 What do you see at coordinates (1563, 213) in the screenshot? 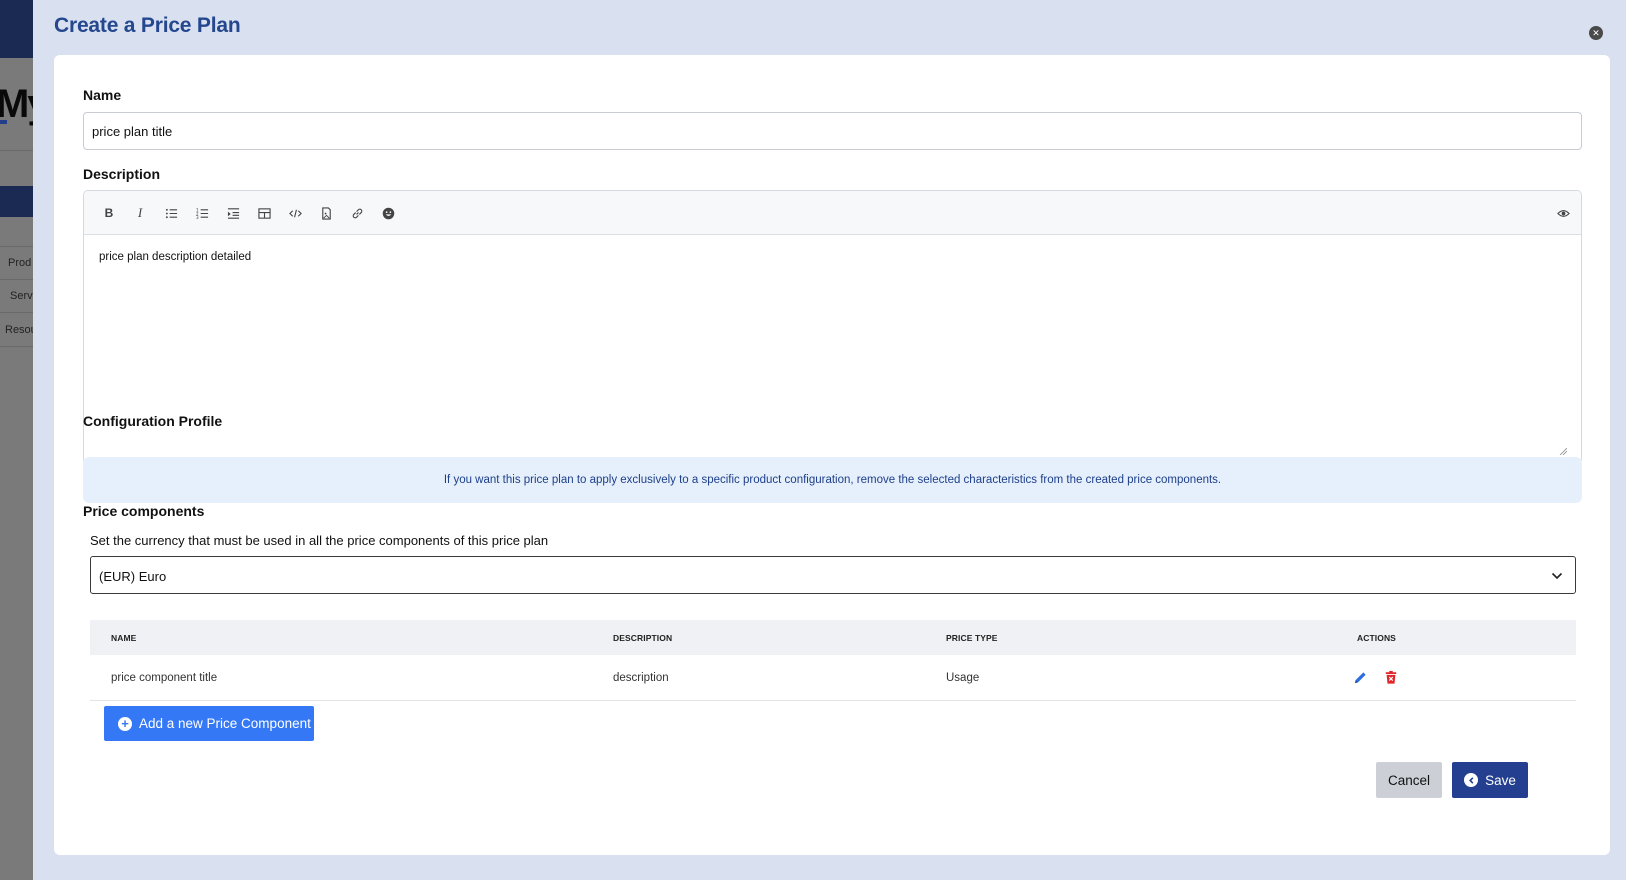
I see `preview-eye-icon` at bounding box center [1563, 213].